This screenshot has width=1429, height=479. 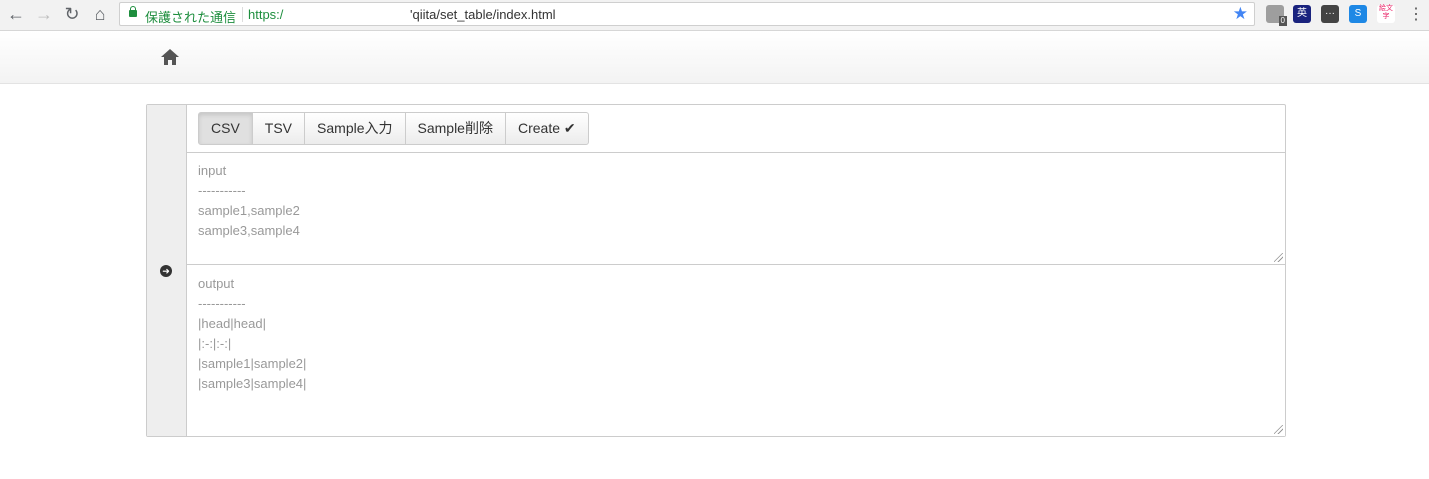 What do you see at coordinates (225, 128) in the screenshot?
I see `csv-button: CSV` at bounding box center [225, 128].